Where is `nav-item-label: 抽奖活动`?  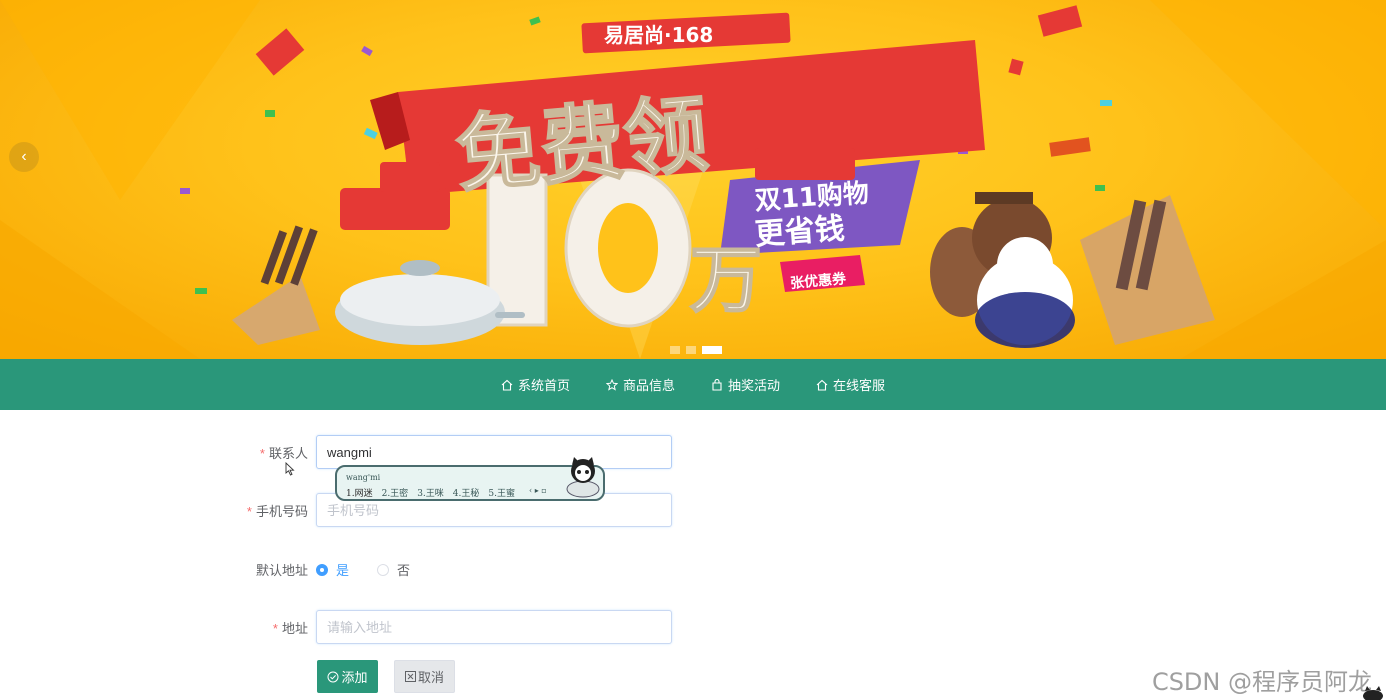 nav-item-label: 抽奖活动 is located at coordinates (754, 385).